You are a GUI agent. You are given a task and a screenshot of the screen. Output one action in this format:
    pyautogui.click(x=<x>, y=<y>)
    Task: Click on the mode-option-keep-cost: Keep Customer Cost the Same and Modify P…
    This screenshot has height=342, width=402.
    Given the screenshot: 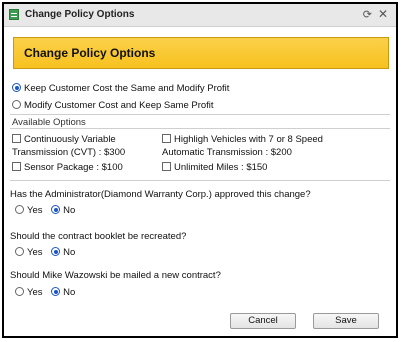 What is the action you would take?
    pyautogui.click(x=120, y=88)
    